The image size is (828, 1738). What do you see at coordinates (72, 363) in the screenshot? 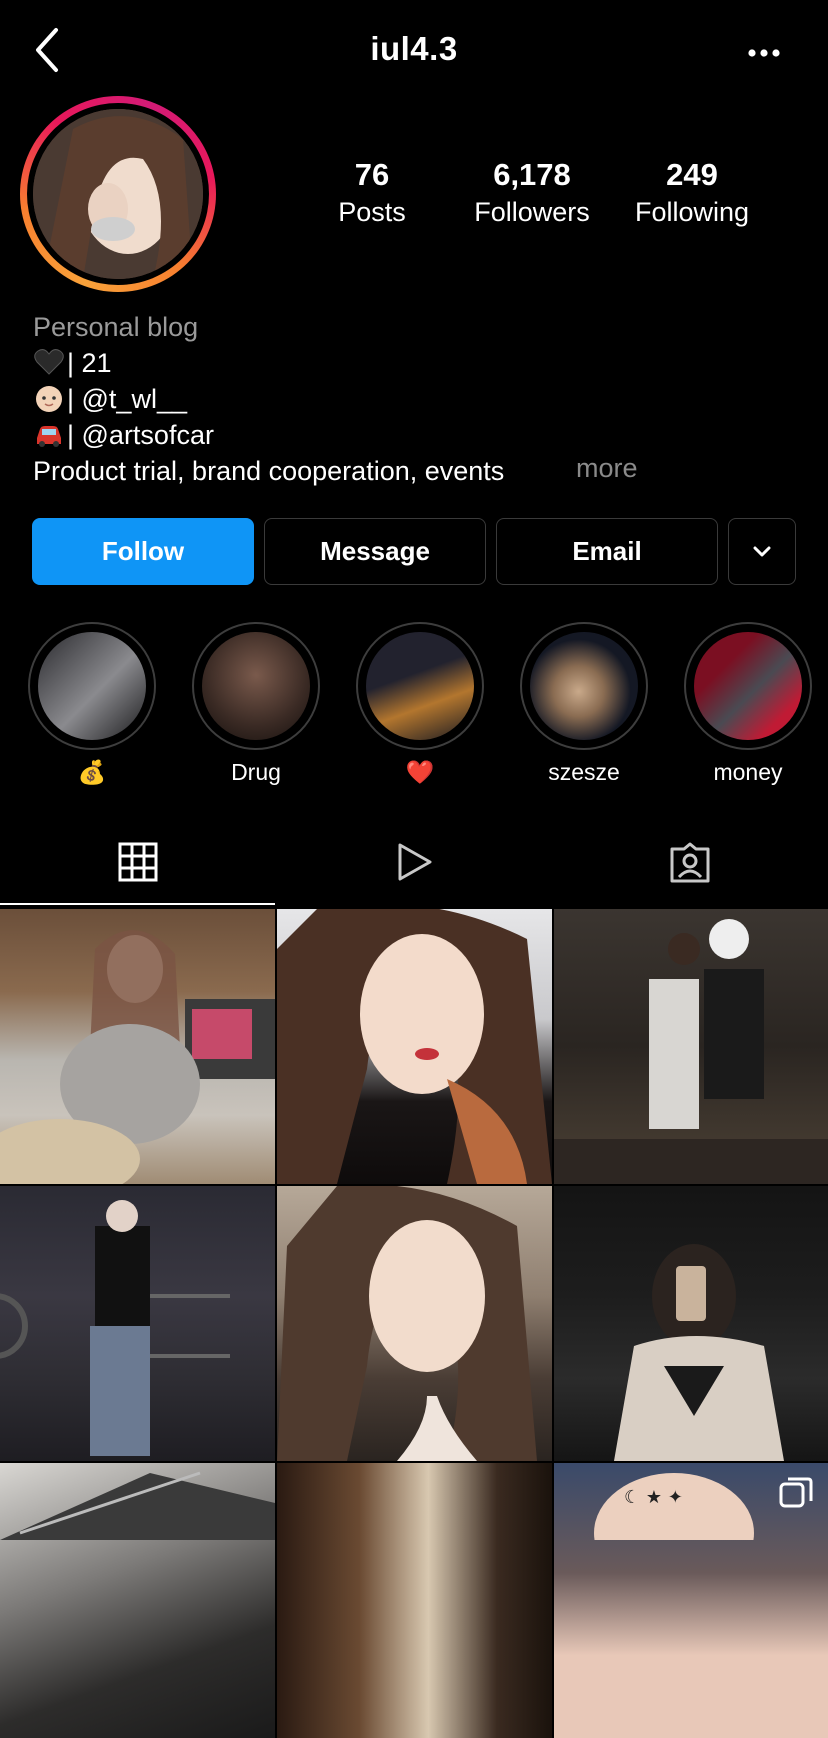
I see `bio-line-age: | 21` at bounding box center [72, 363].